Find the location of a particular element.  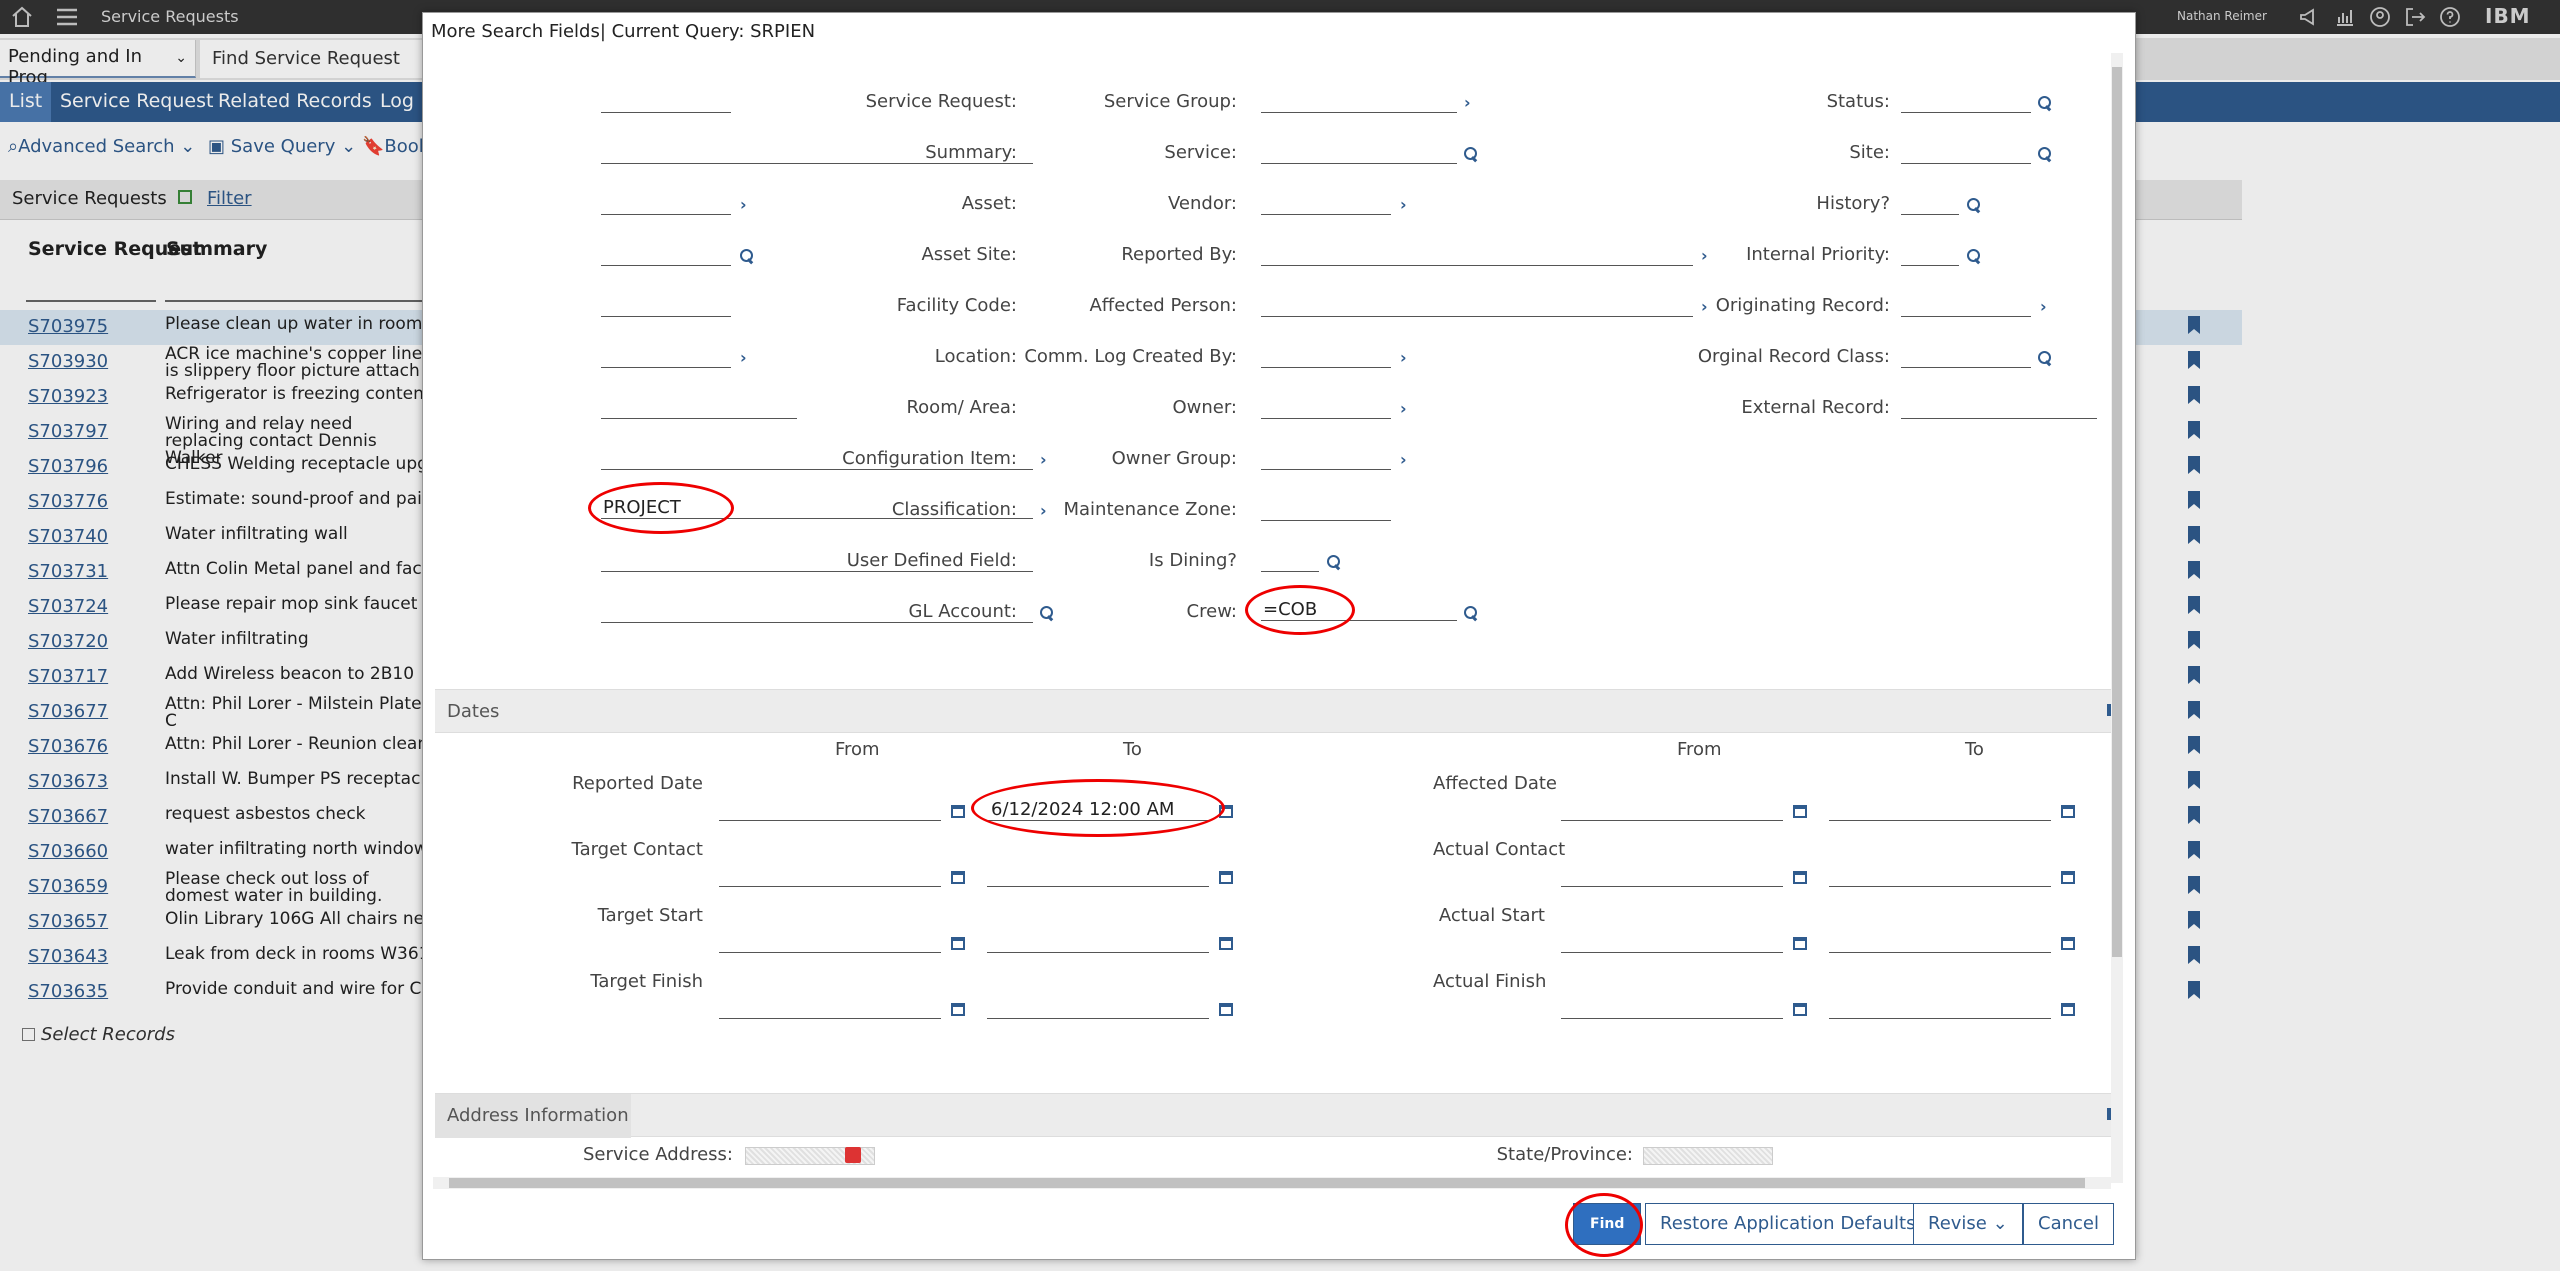

service-request-link: S703724 is located at coordinates (68, 606).